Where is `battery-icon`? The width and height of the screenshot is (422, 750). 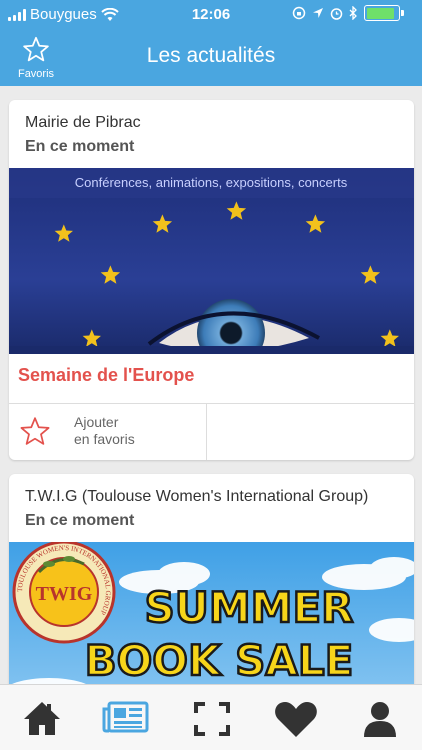
battery-icon is located at coordinates (384, 13).